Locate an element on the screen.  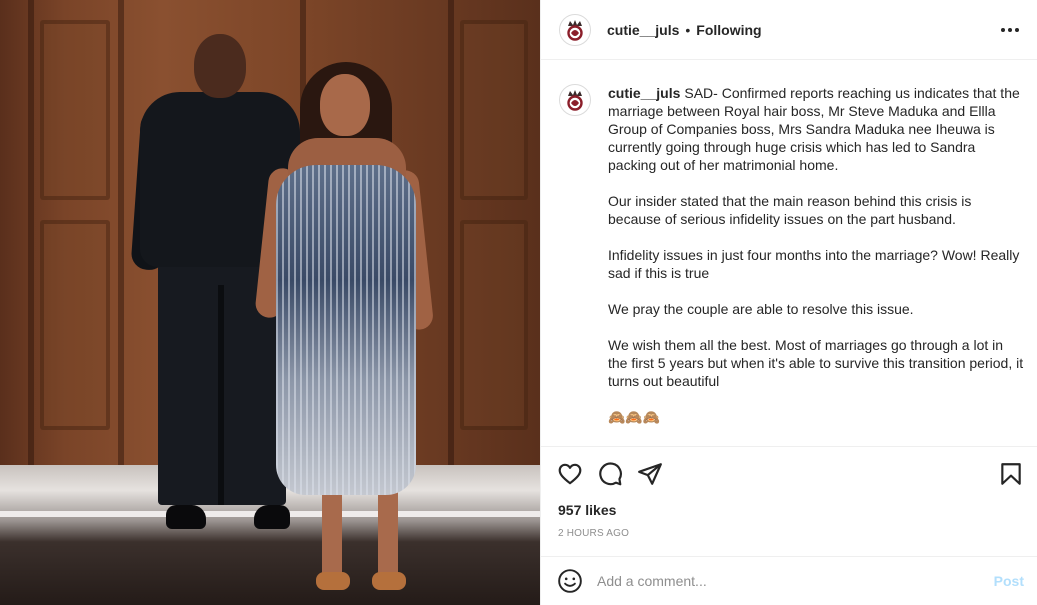
avatar is located at coordinates (575, 29).